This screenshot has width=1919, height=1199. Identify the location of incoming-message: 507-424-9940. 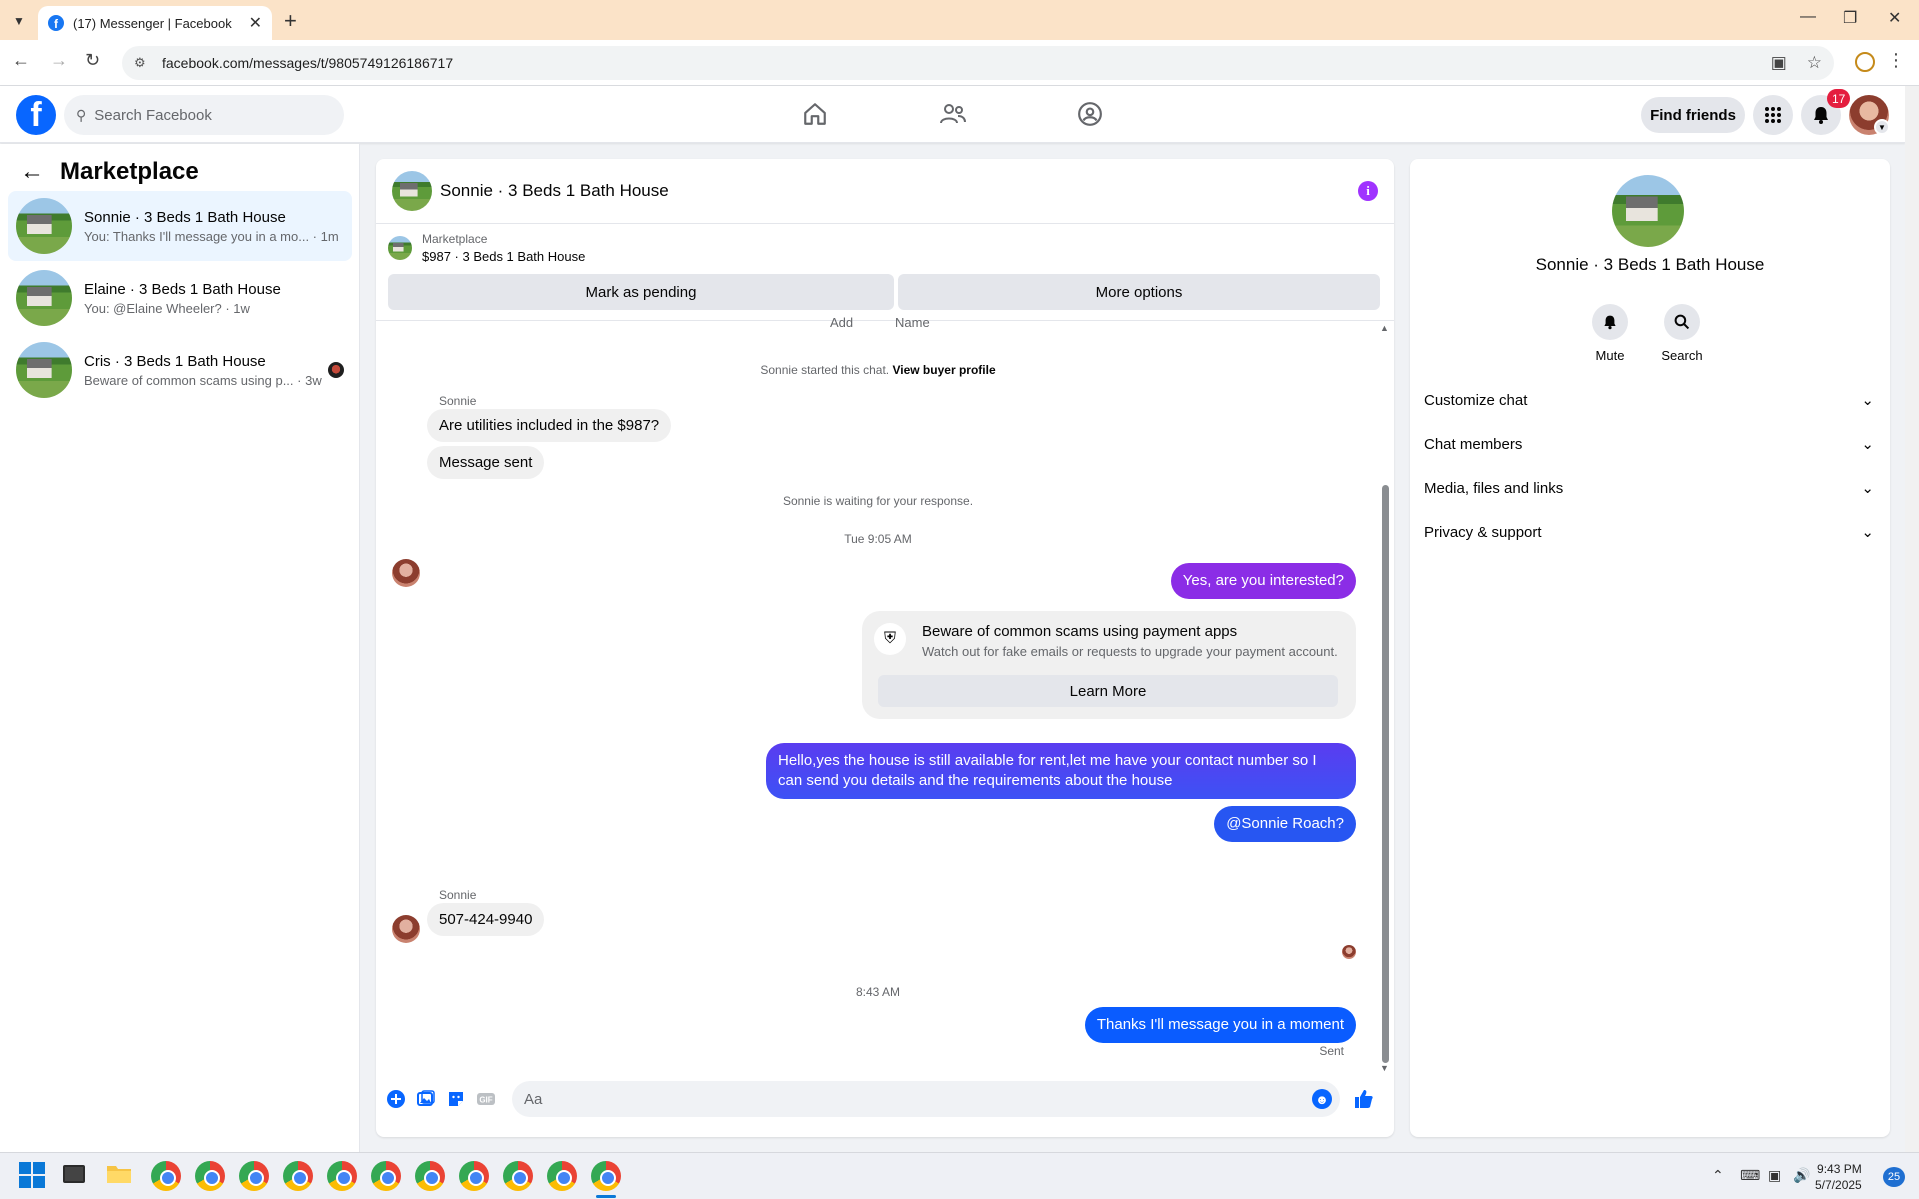
(486, 919).